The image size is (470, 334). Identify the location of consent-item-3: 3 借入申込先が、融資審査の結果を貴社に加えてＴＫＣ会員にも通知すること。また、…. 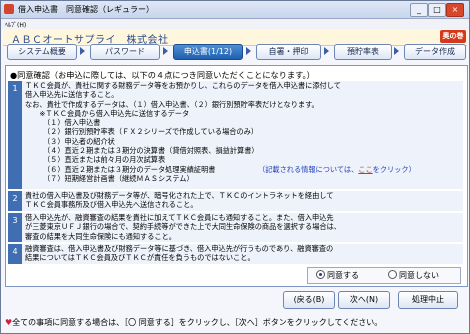
(235, 227).